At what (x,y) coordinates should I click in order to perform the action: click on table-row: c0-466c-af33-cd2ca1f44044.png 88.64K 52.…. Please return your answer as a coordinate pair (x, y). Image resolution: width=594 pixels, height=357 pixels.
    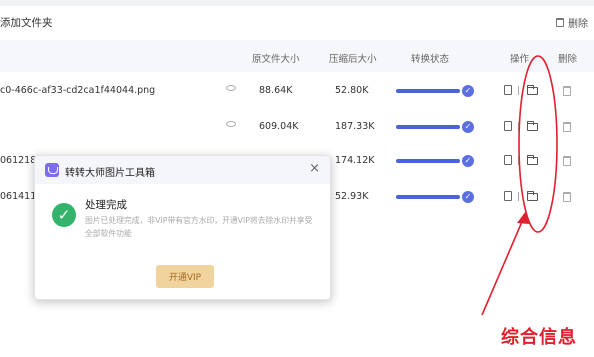
    Looking at the image, I should click on (297, 91).